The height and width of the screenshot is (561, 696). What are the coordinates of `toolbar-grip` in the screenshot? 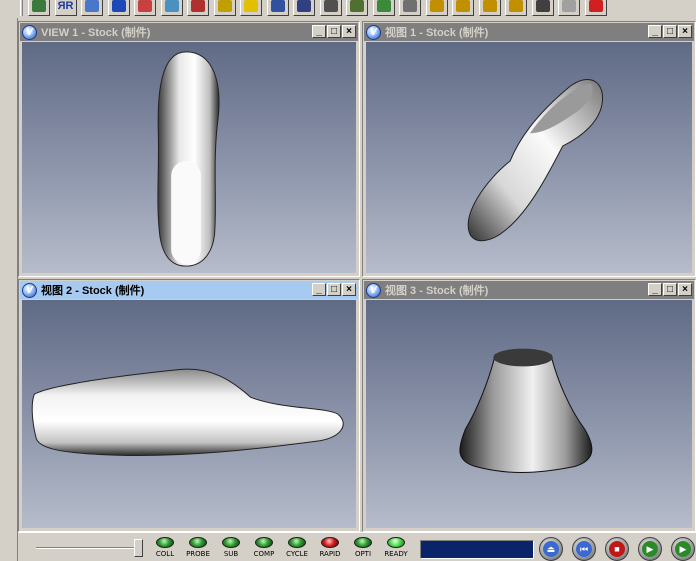 It's located at (21, 8).